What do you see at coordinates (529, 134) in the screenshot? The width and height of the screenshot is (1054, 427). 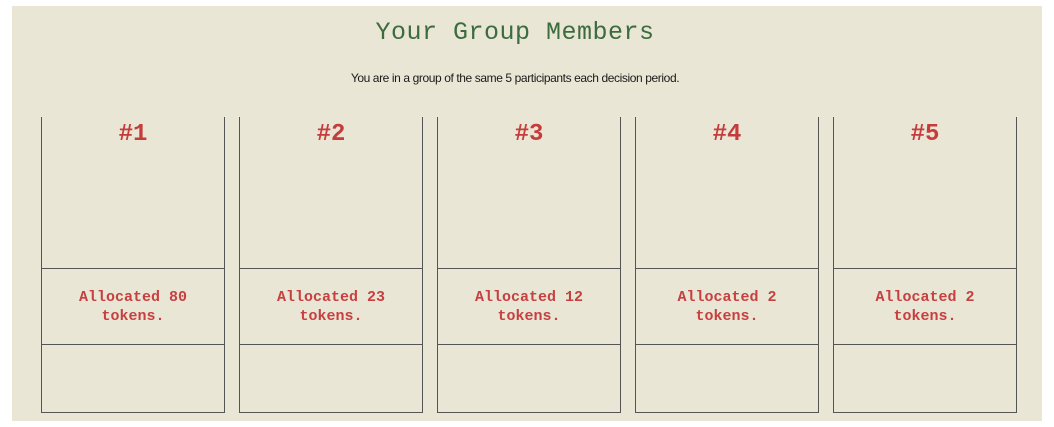 I see `member-number: #3` at bounding box center [529, 134].